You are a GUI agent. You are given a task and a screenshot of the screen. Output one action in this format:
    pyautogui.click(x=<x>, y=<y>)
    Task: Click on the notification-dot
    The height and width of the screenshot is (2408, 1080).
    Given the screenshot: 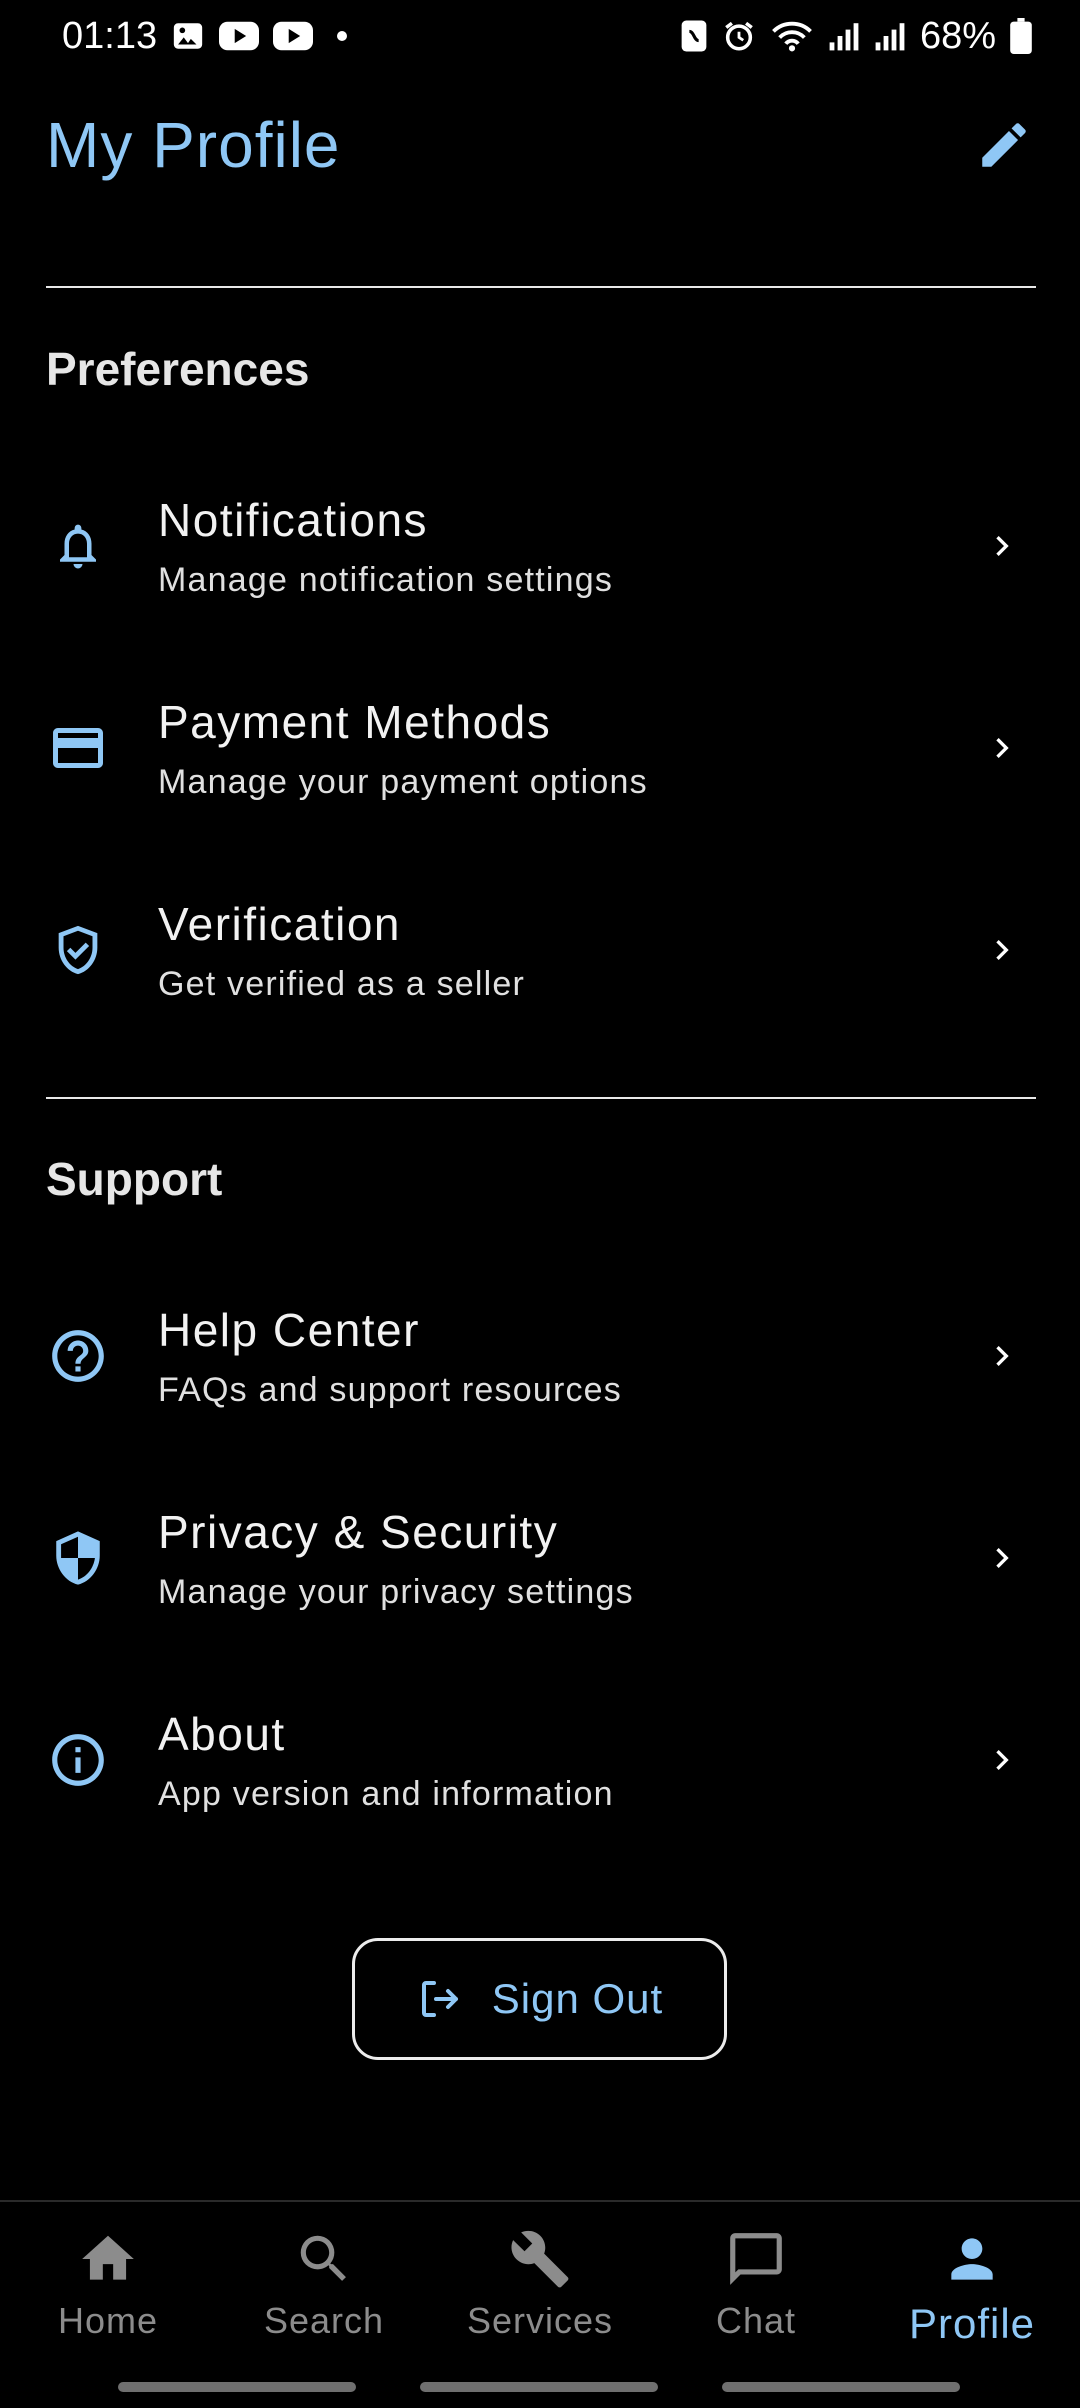 What is the action you would take?
    pyautogui.click(x=342, y=36)
    